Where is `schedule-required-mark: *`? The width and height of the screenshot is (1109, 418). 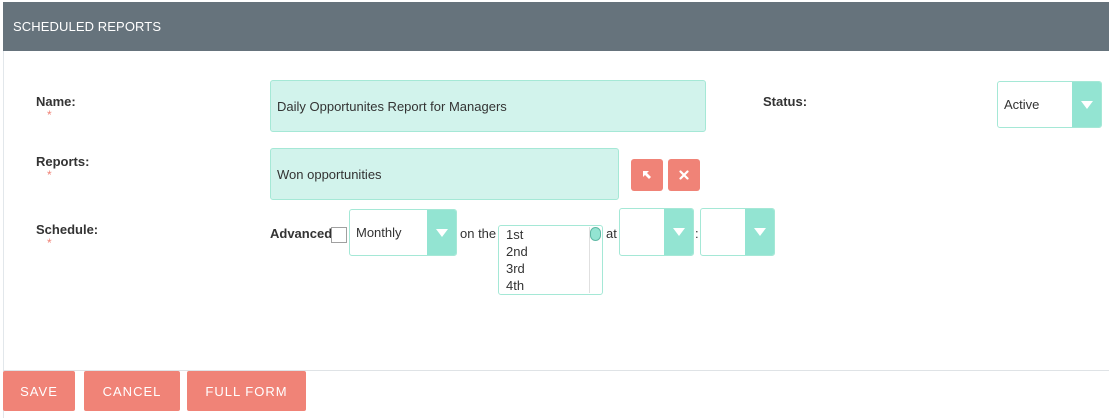 schedule-required-mark: * is located at coordinates (49, 243).